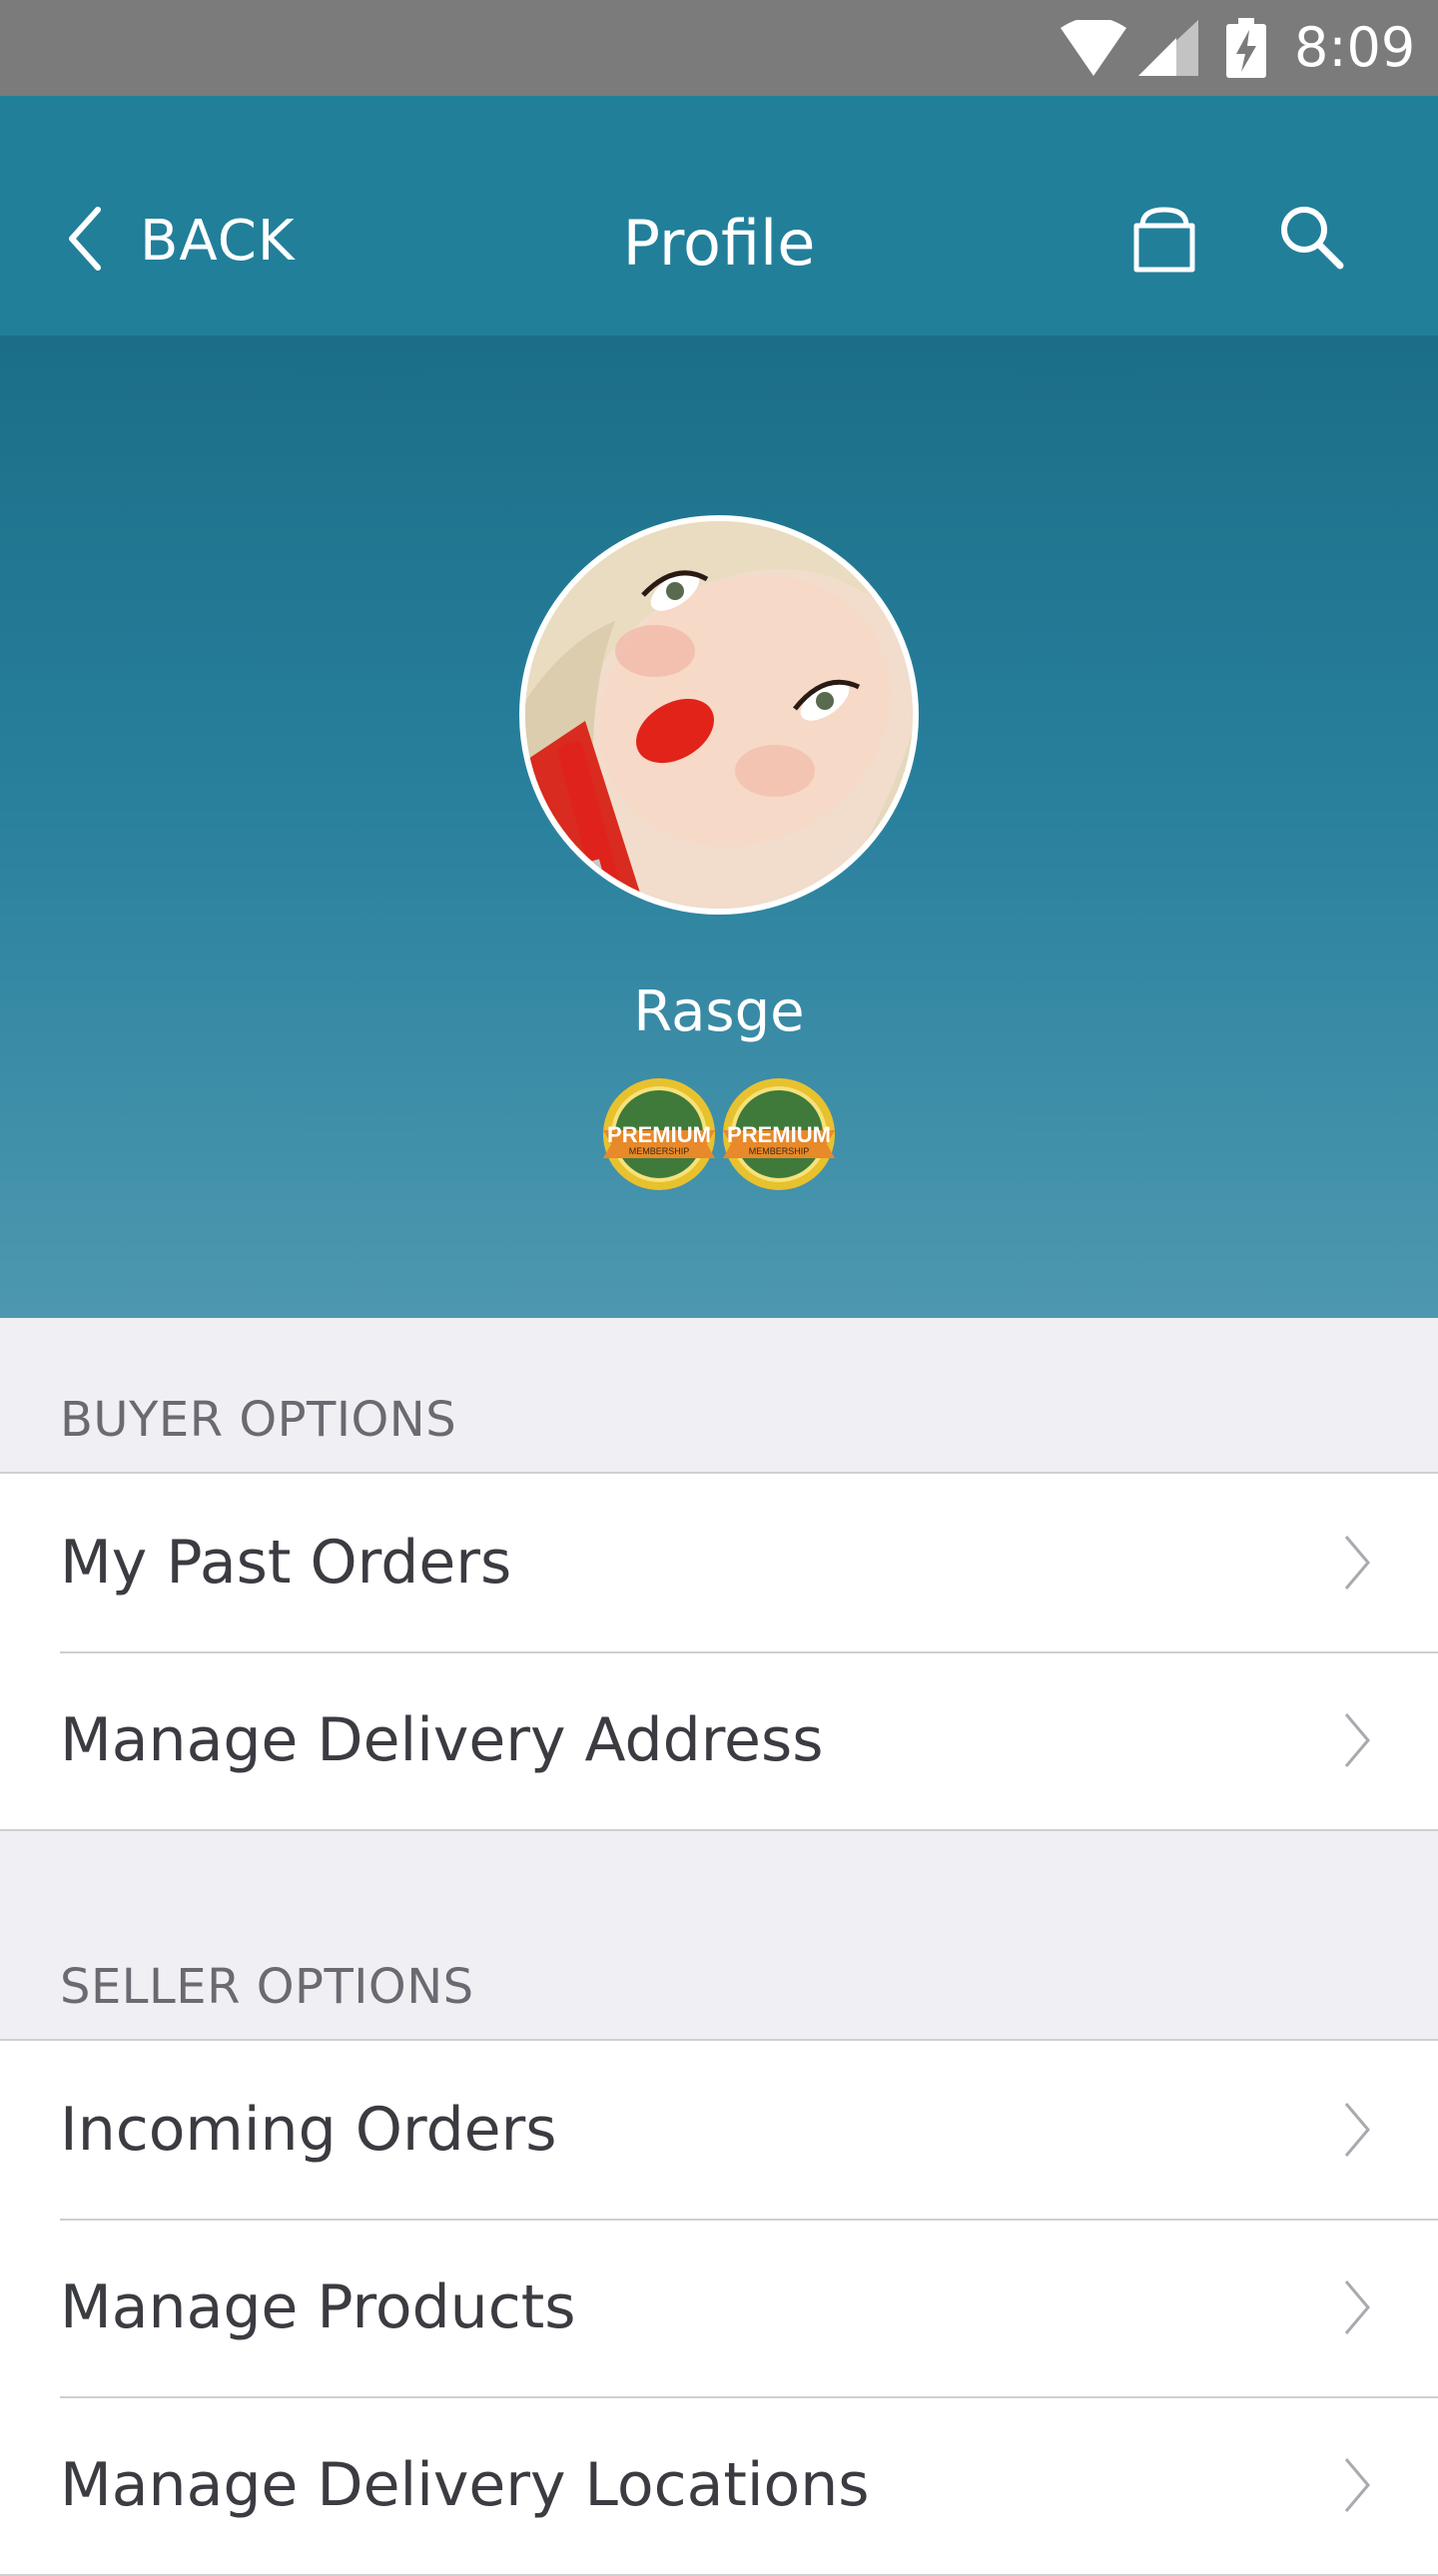  I want to click on list-item-manage-products: Manage Products, so click(719, 2307).